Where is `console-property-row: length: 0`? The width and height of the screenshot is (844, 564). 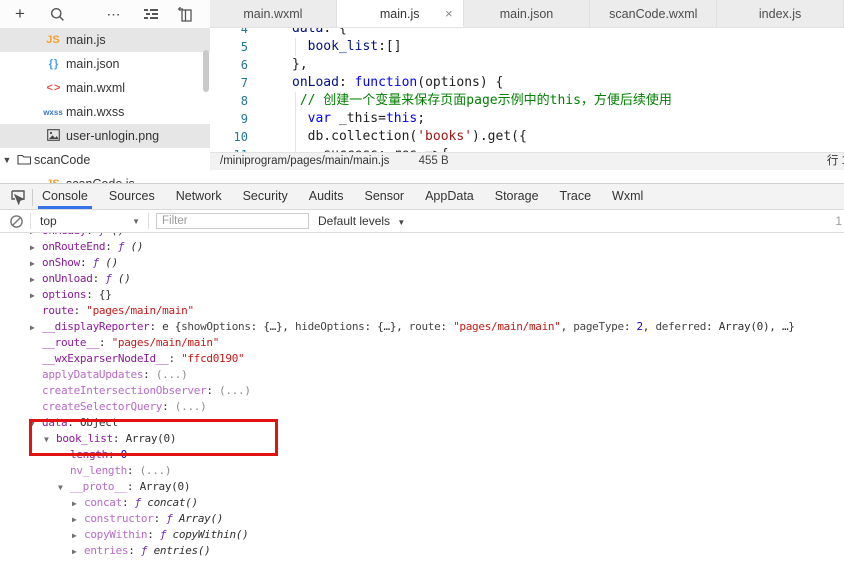 console-property-row: length: 0 is located at coordinates (422, 455).